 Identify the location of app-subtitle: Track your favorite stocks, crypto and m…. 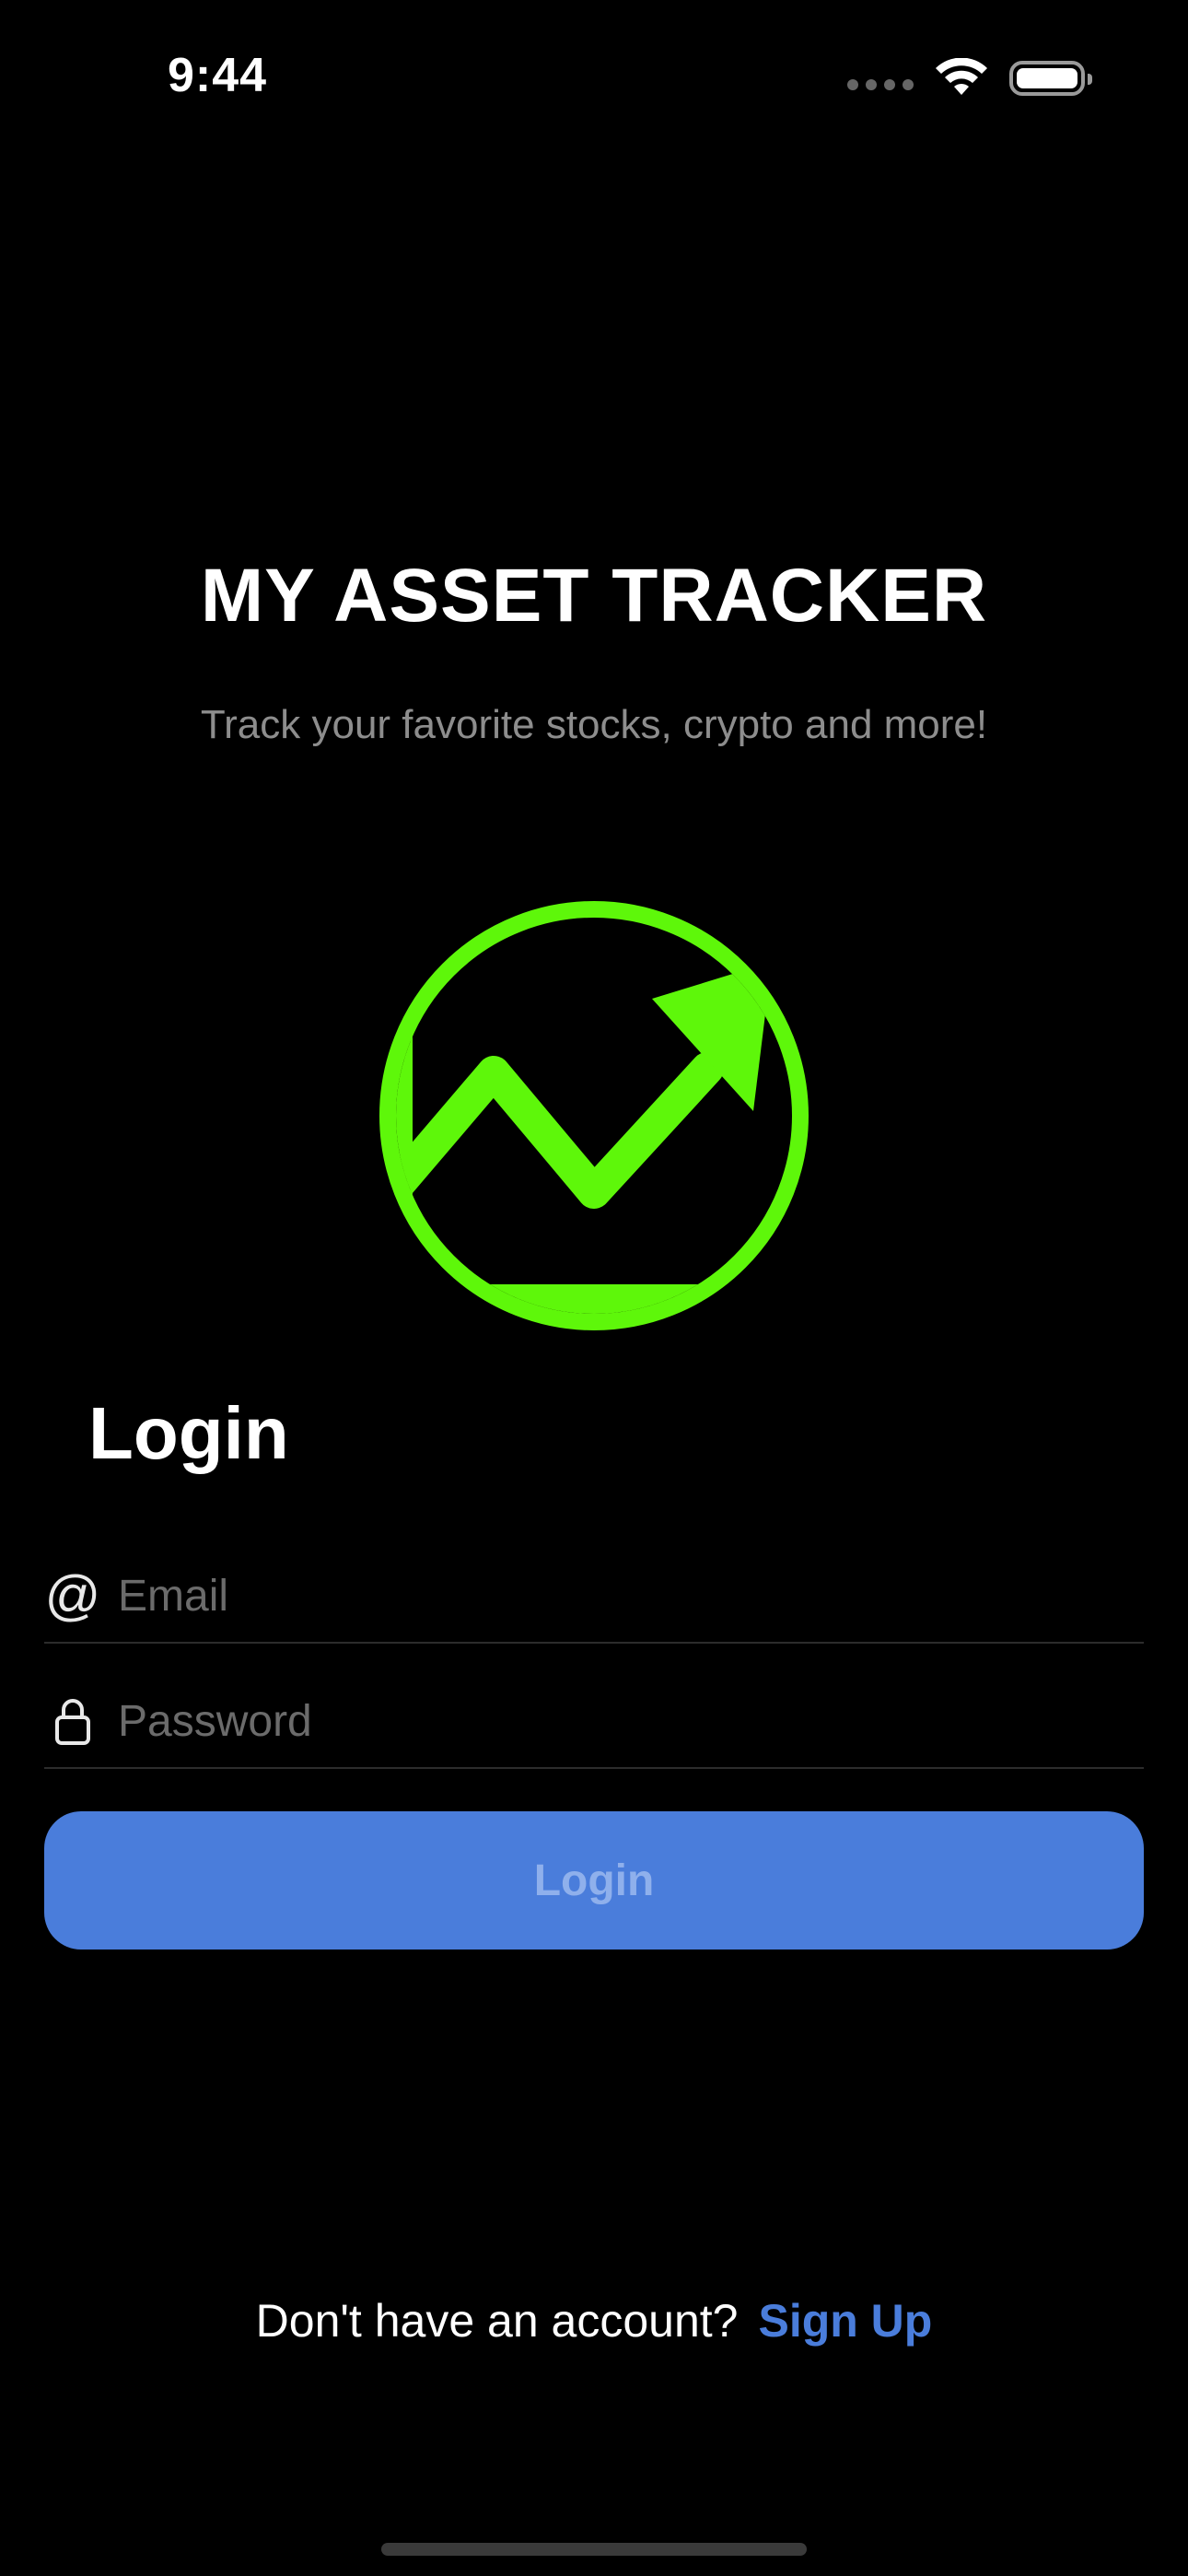
(594, 724).